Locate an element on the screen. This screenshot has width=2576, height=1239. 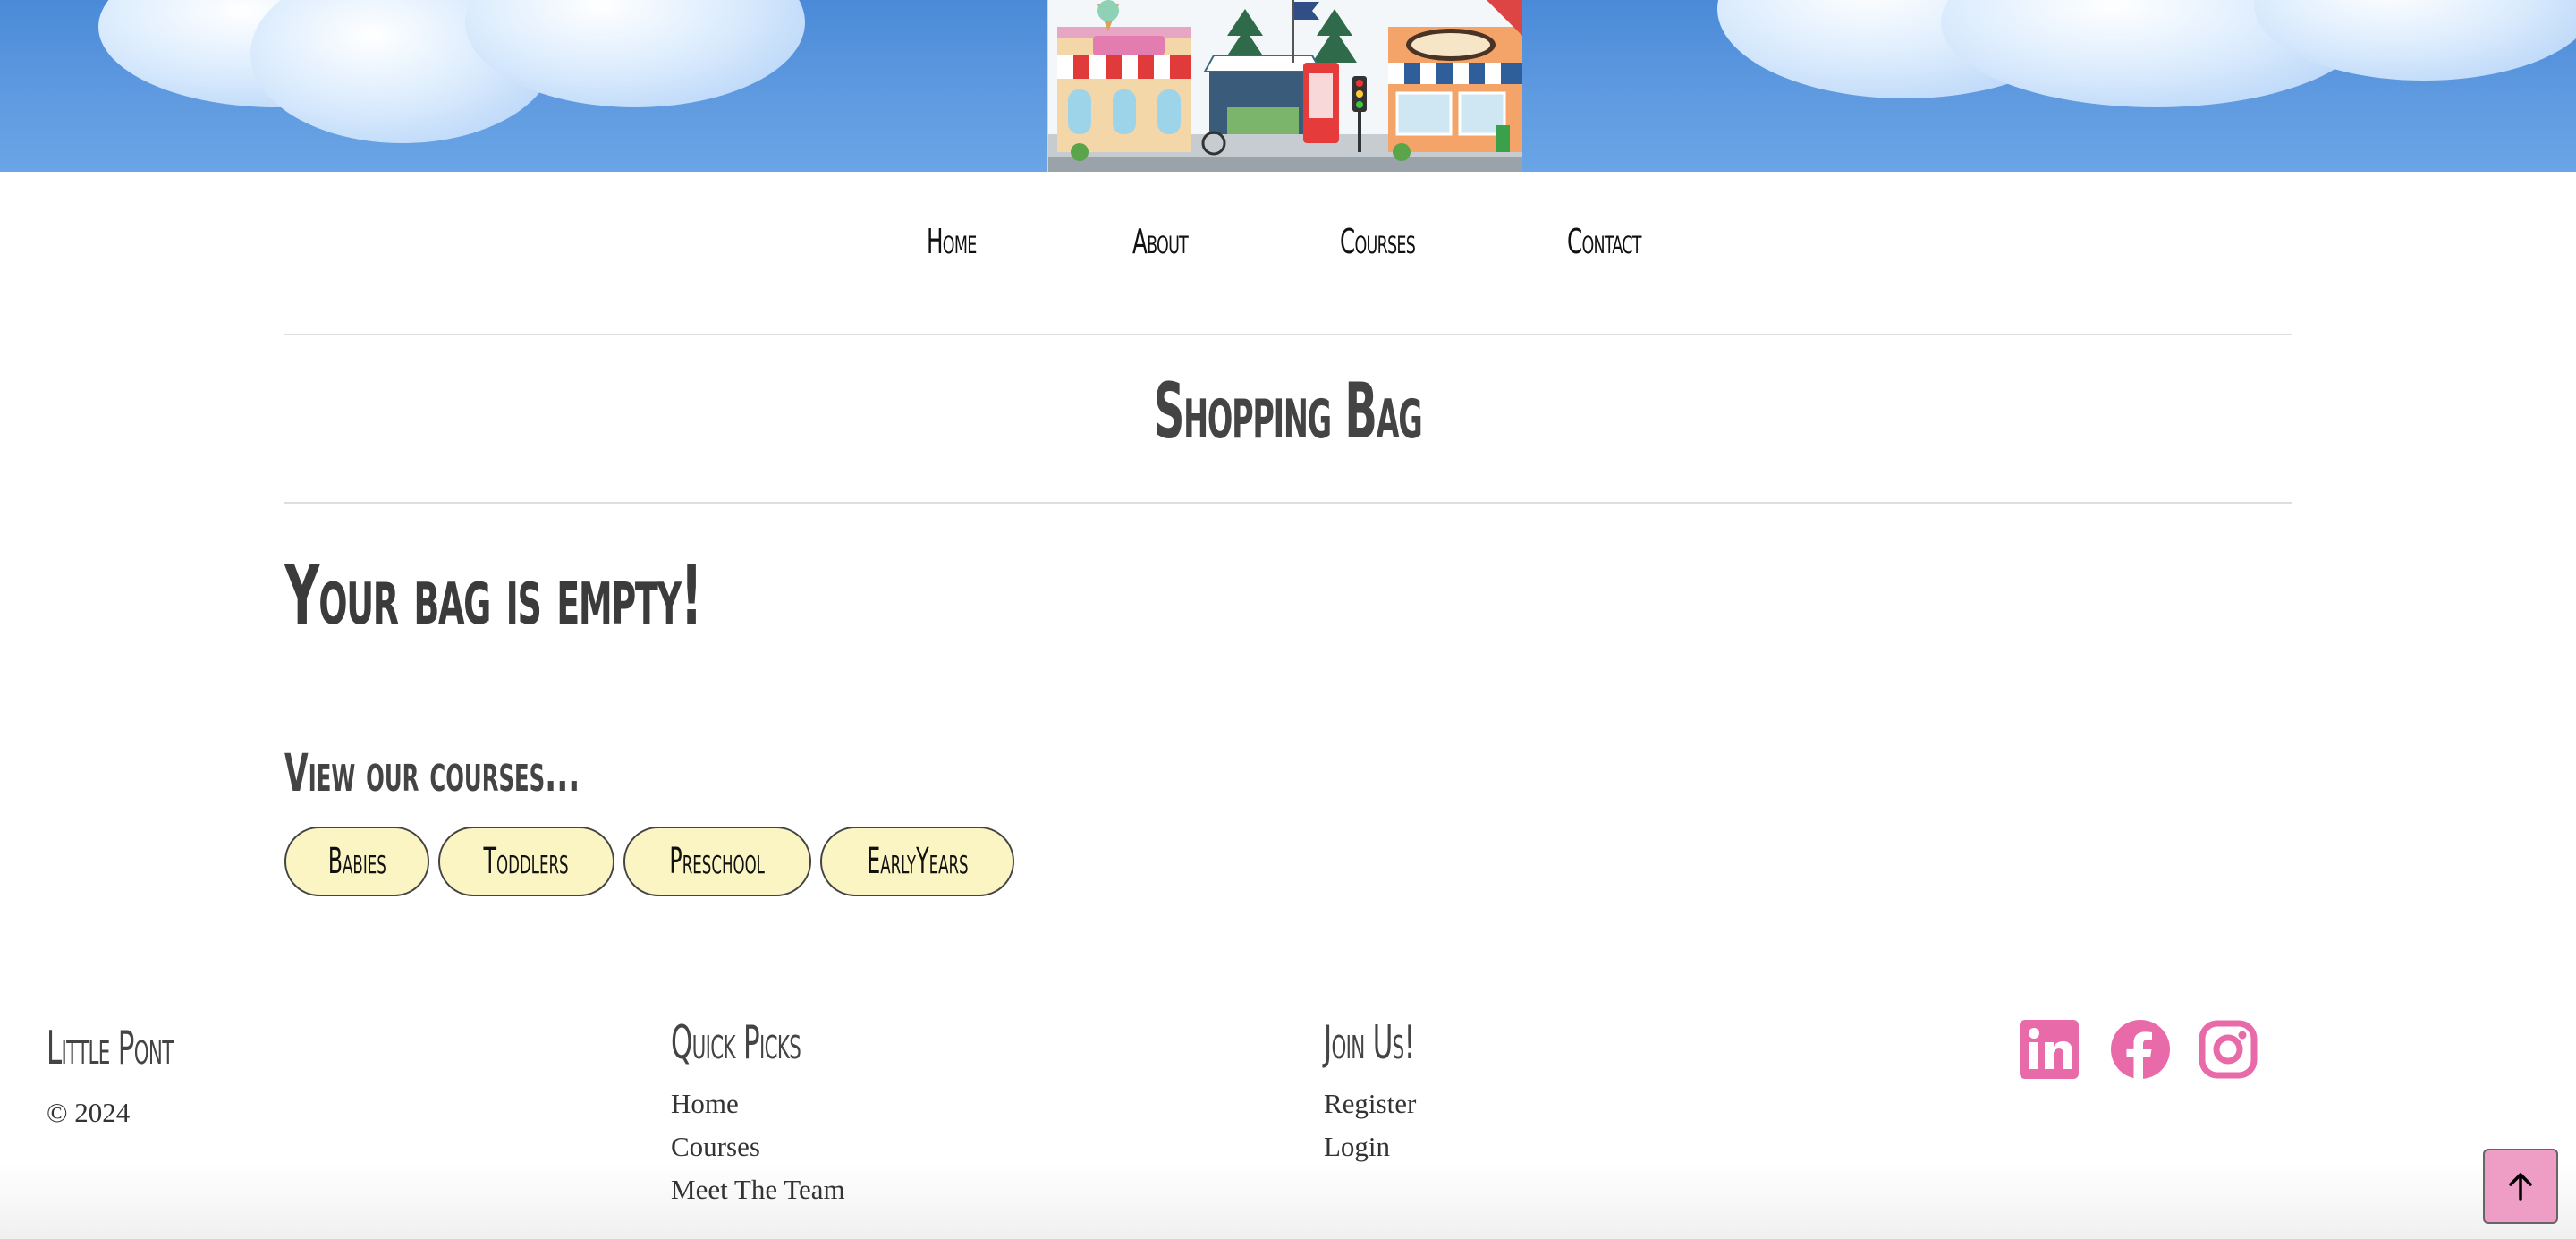
page-title-text: Shopping Bag is located at coordinates (1288, 411).